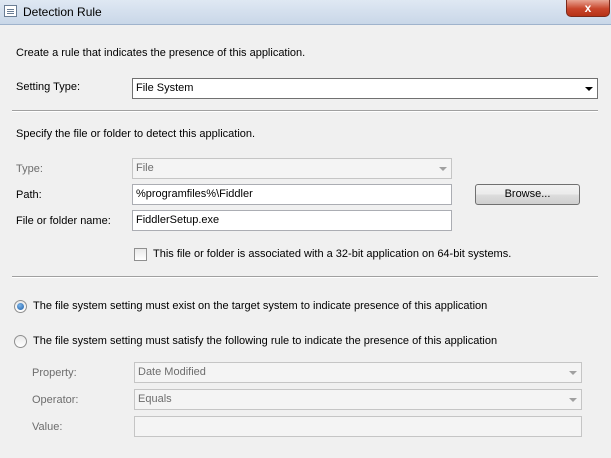 The width and height of the screenshot is (611, 458). Describe the element at coordinates (63, 221) in the screenshot. I see `file-name-label: File or folder name:` at that location.